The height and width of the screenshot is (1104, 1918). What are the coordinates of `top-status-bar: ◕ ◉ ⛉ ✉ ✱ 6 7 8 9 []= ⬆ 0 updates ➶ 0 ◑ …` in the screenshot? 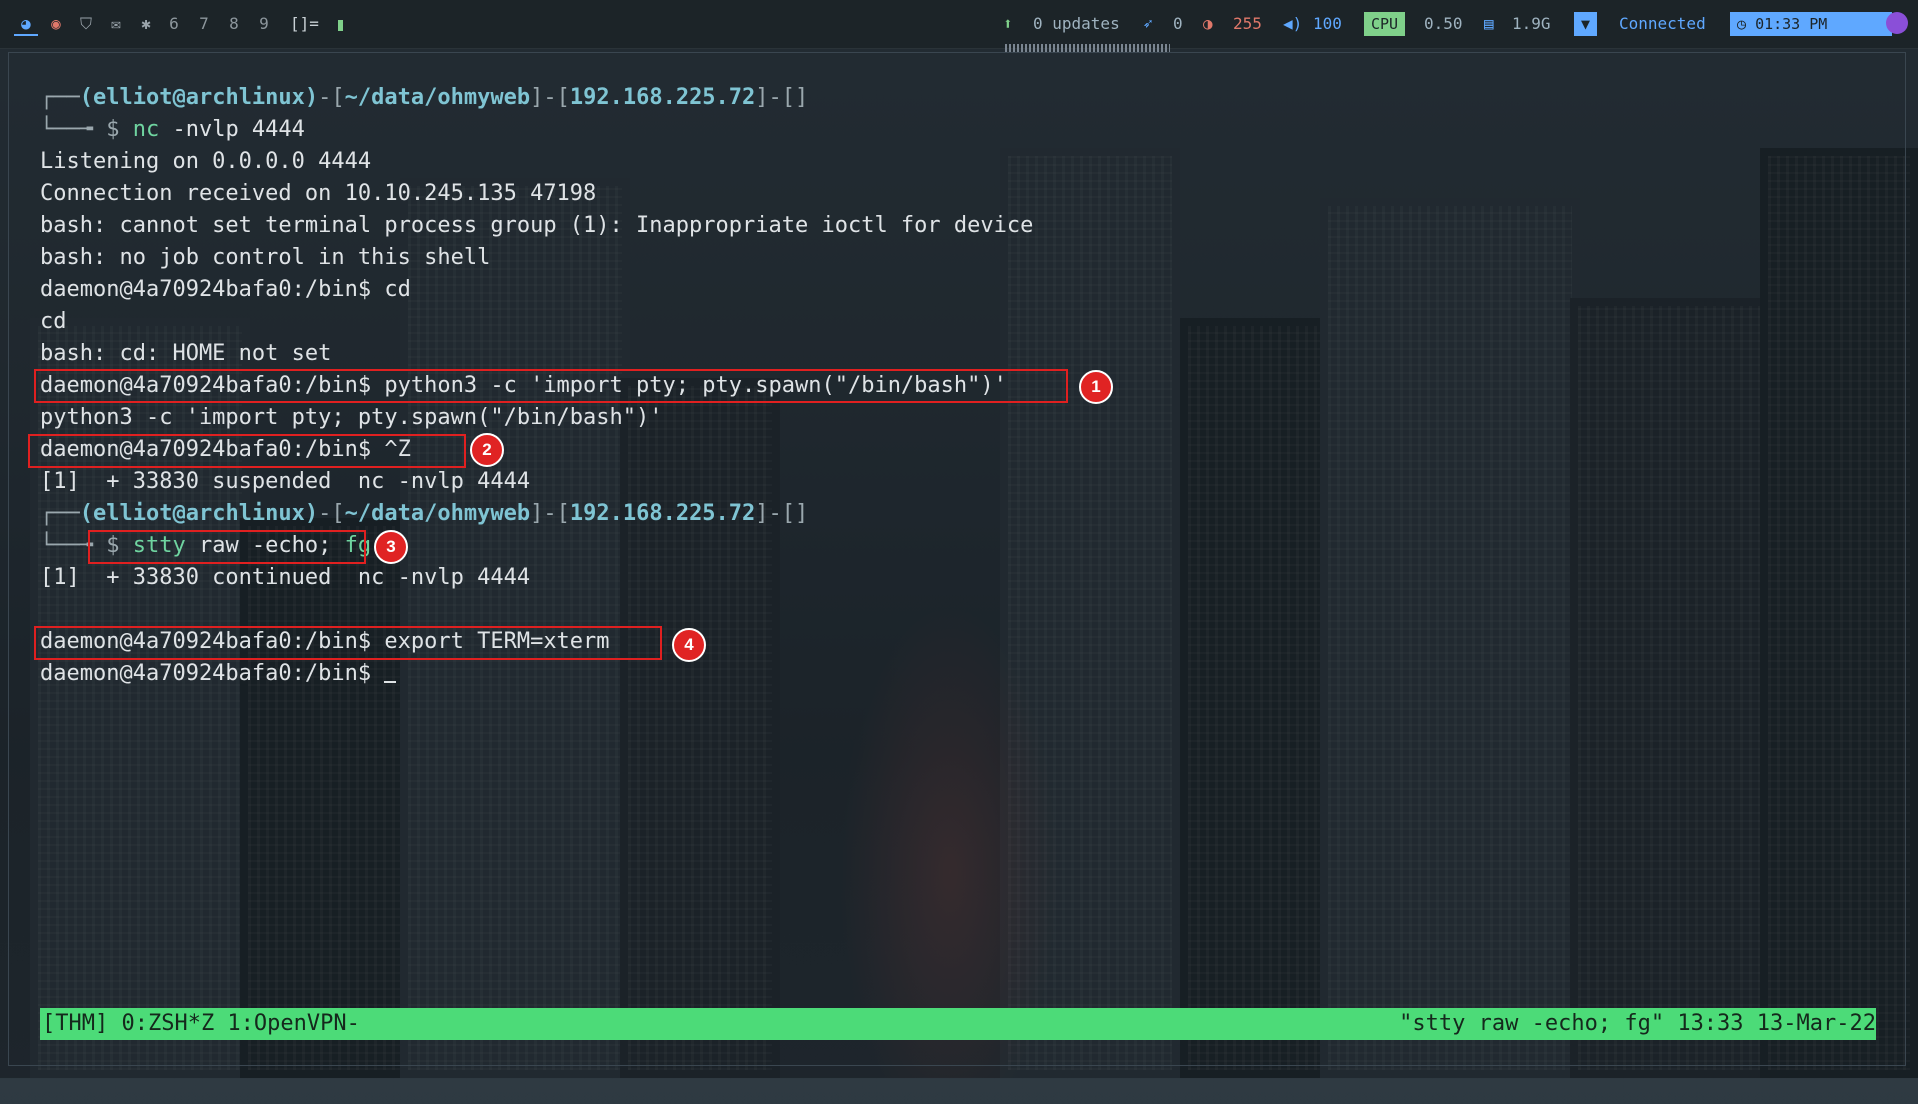 It's located at (959, 26).